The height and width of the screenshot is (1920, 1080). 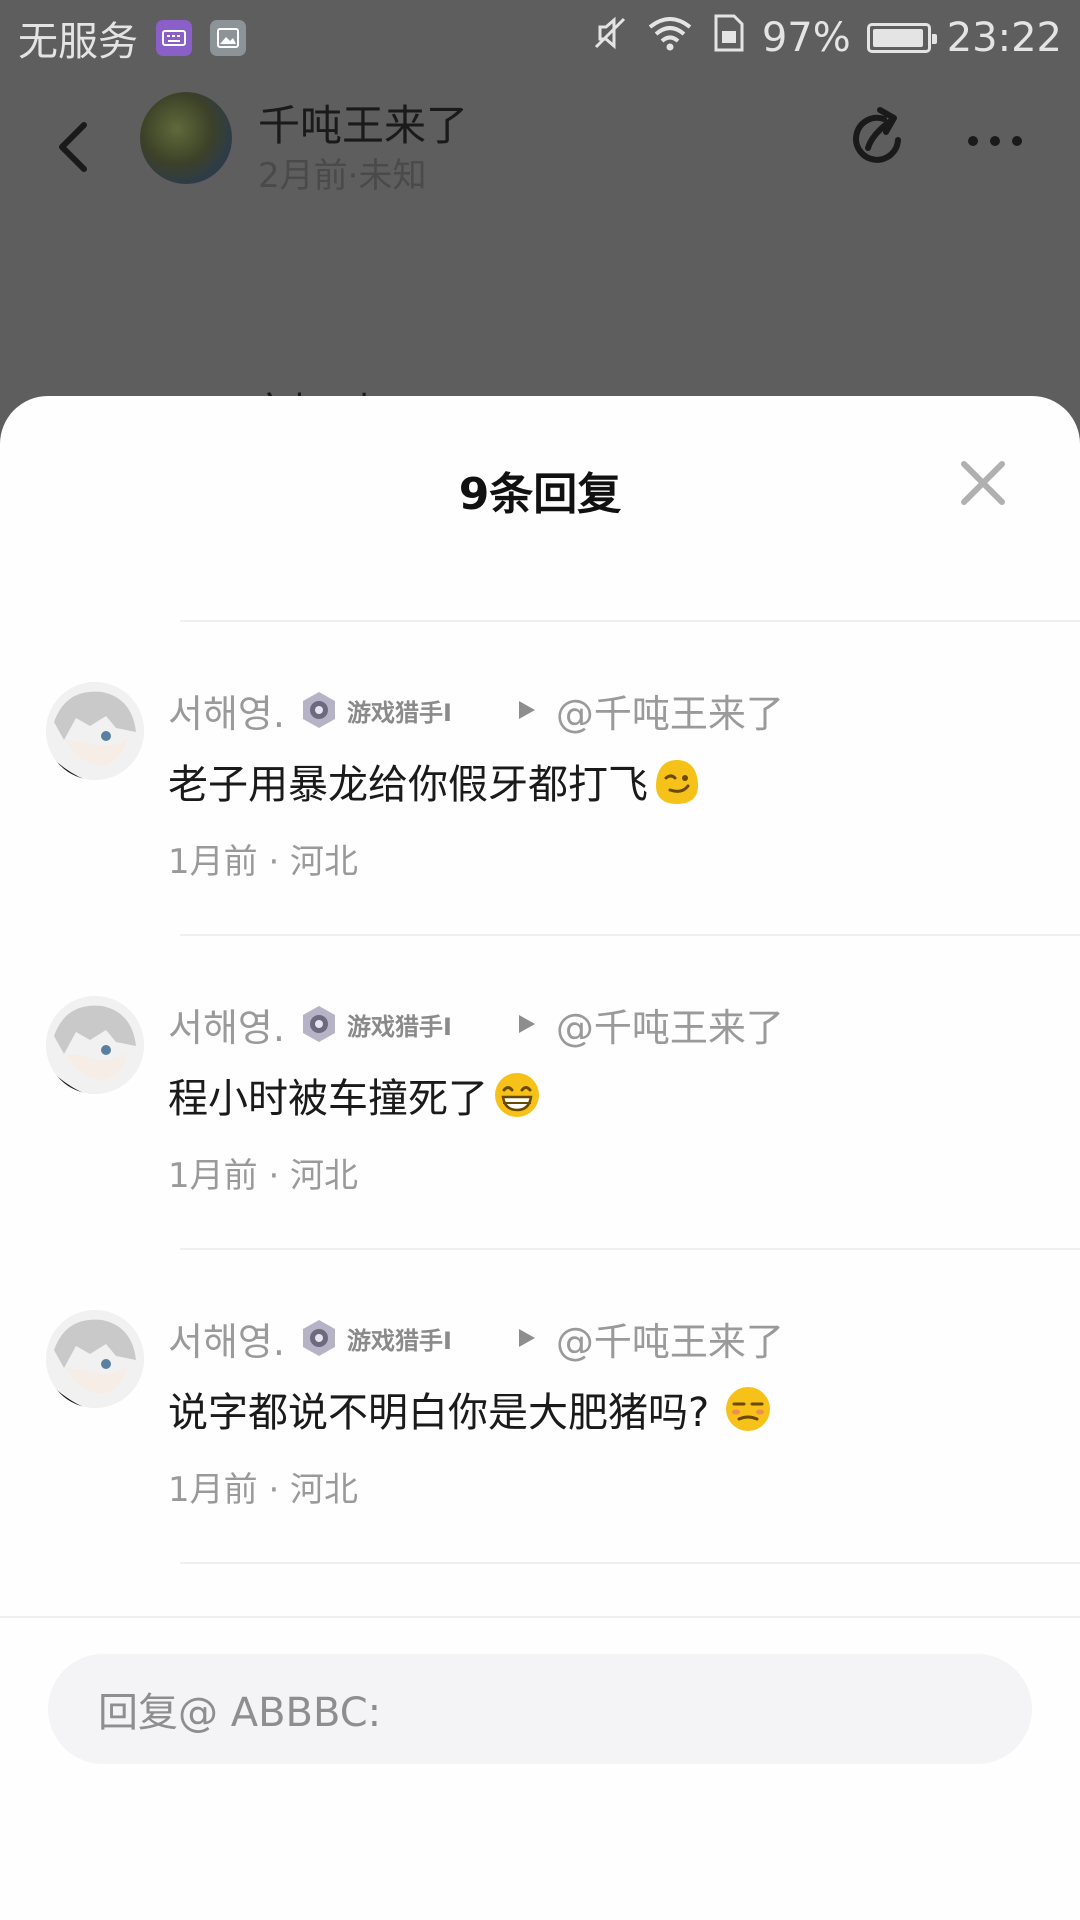 I want to click on comment-text-row: 老子用暴龙给你假牙都打飞, so click(x=435, y=781).